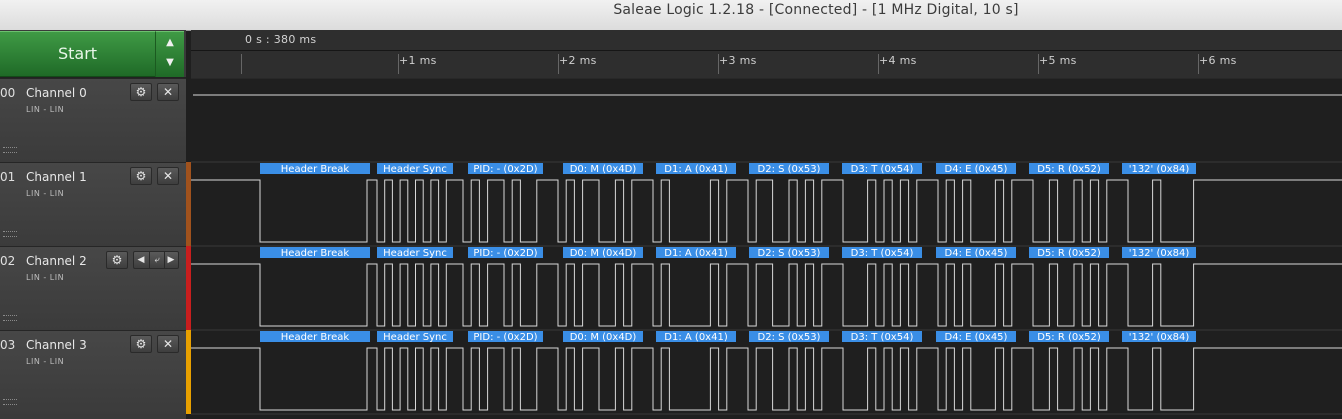 The height and width of the screenshot is (419, 1342). What do you see at coordinates (56, 177) in the screenshot?
I see `channel-name: Channel 1` at bounding box center [56, 177].